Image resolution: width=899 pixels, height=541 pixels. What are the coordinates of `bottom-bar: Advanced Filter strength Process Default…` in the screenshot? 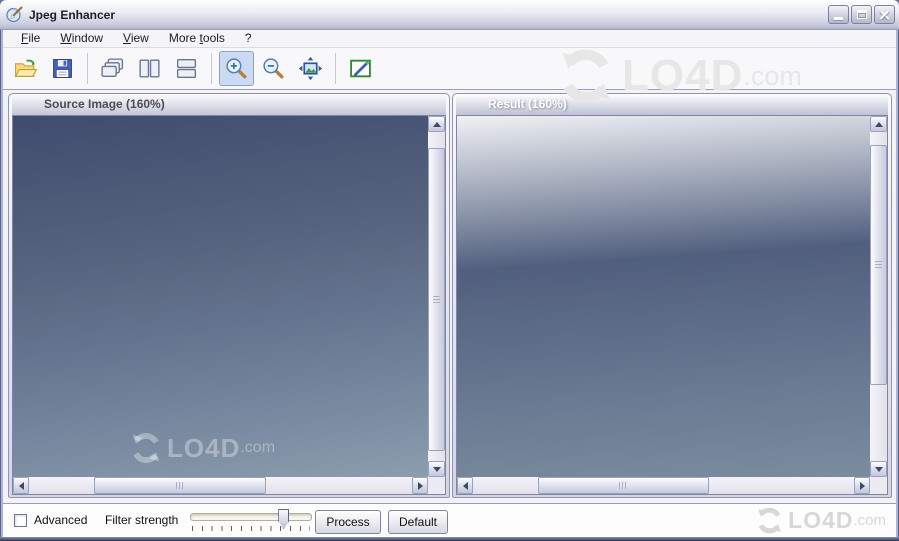 It's located at (449, 520).